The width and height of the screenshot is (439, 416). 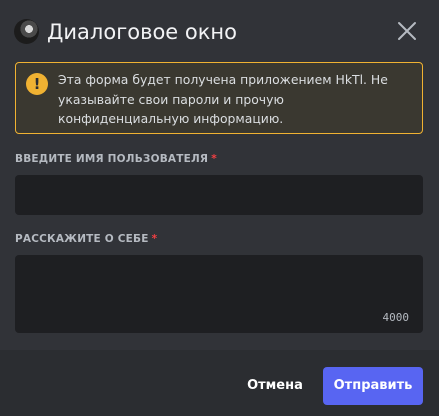 What do you see at coordinates (219, 195) in the screenshot?
I see `username-input` at bounding box center [219, 195].